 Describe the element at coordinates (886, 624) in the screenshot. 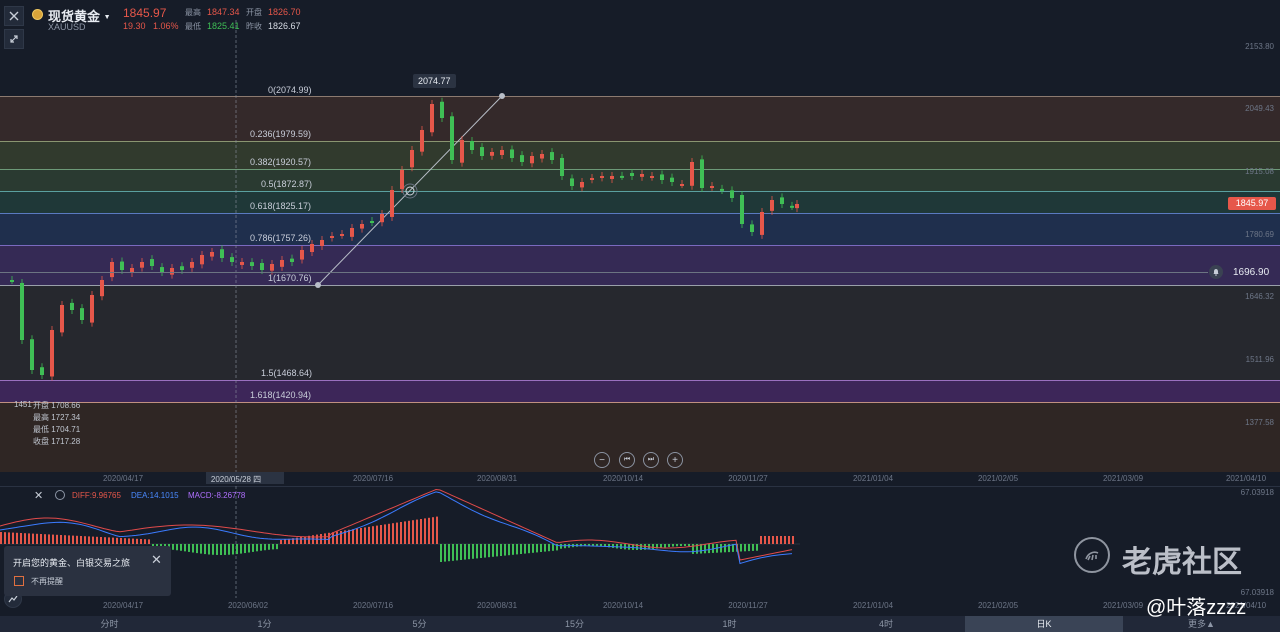

I see `timeframe-tab-4h: 4时` at that location.